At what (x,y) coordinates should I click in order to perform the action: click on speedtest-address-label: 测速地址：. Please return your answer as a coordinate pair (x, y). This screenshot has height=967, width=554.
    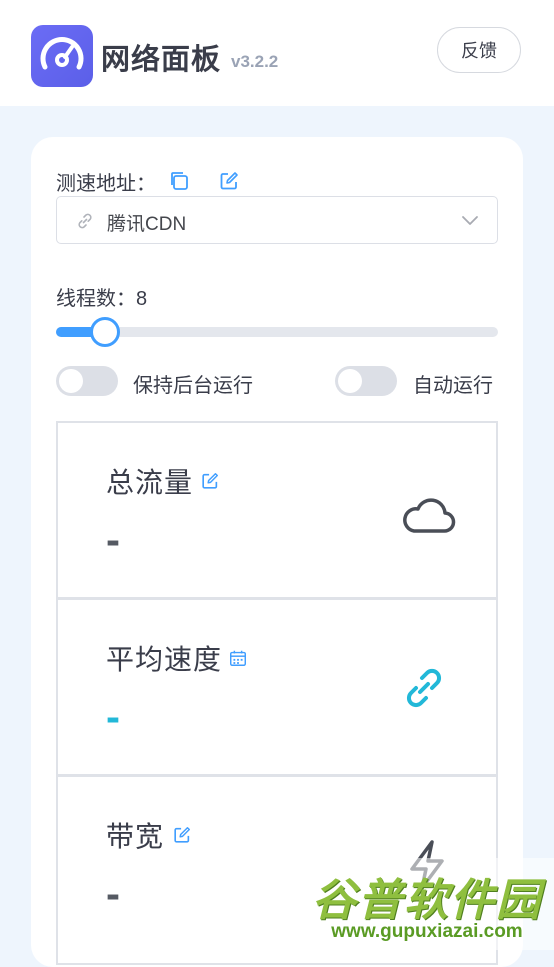
    Looking at the image, I should click on (106, 184).